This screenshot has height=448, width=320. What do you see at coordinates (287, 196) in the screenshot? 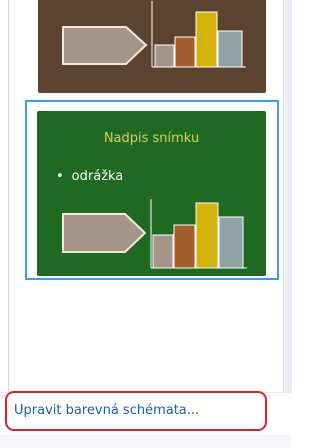
I see `scrollbar` at bounding box center [287, 196].